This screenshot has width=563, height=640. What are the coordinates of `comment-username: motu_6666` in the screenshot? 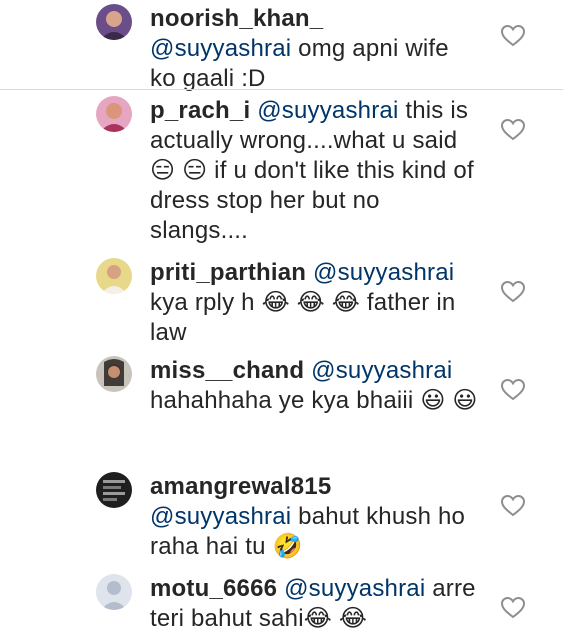 It's located at (213, 588).